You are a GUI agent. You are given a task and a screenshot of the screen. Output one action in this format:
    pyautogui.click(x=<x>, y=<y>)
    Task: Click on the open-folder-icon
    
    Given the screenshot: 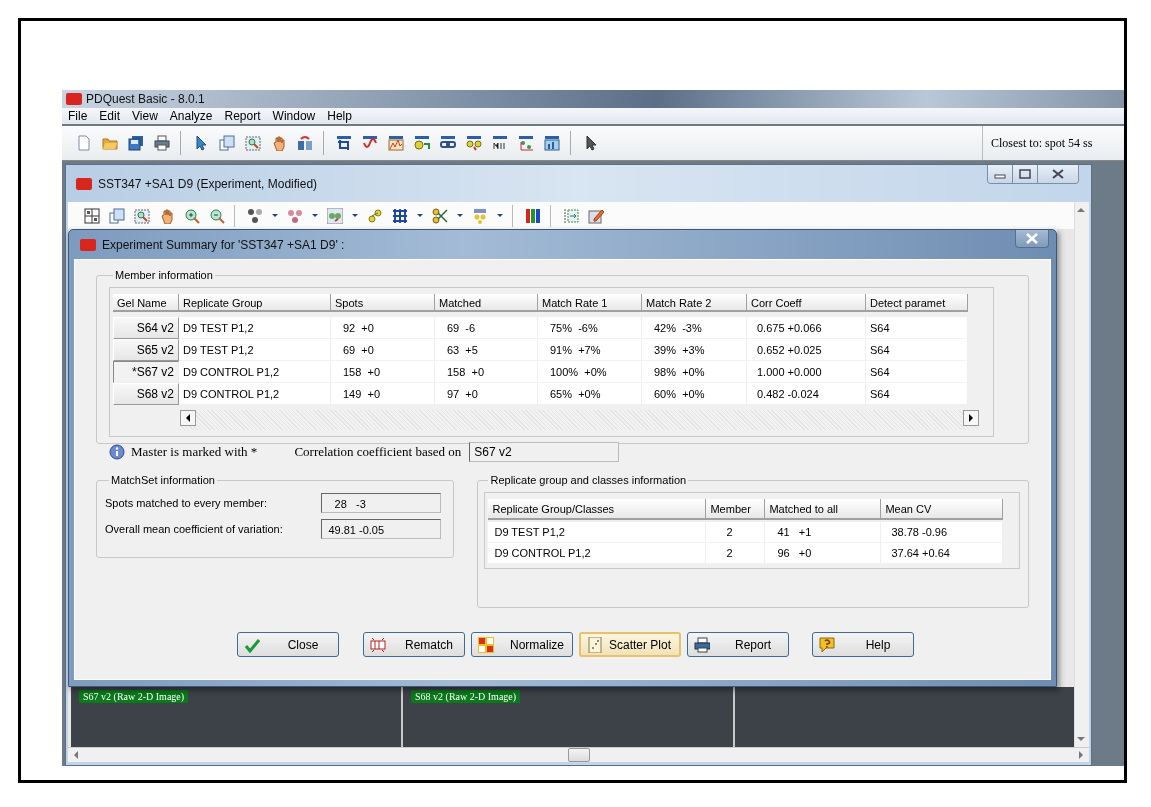 What is the action you would take?
    pyautogui.click(x=110, y=143)
    